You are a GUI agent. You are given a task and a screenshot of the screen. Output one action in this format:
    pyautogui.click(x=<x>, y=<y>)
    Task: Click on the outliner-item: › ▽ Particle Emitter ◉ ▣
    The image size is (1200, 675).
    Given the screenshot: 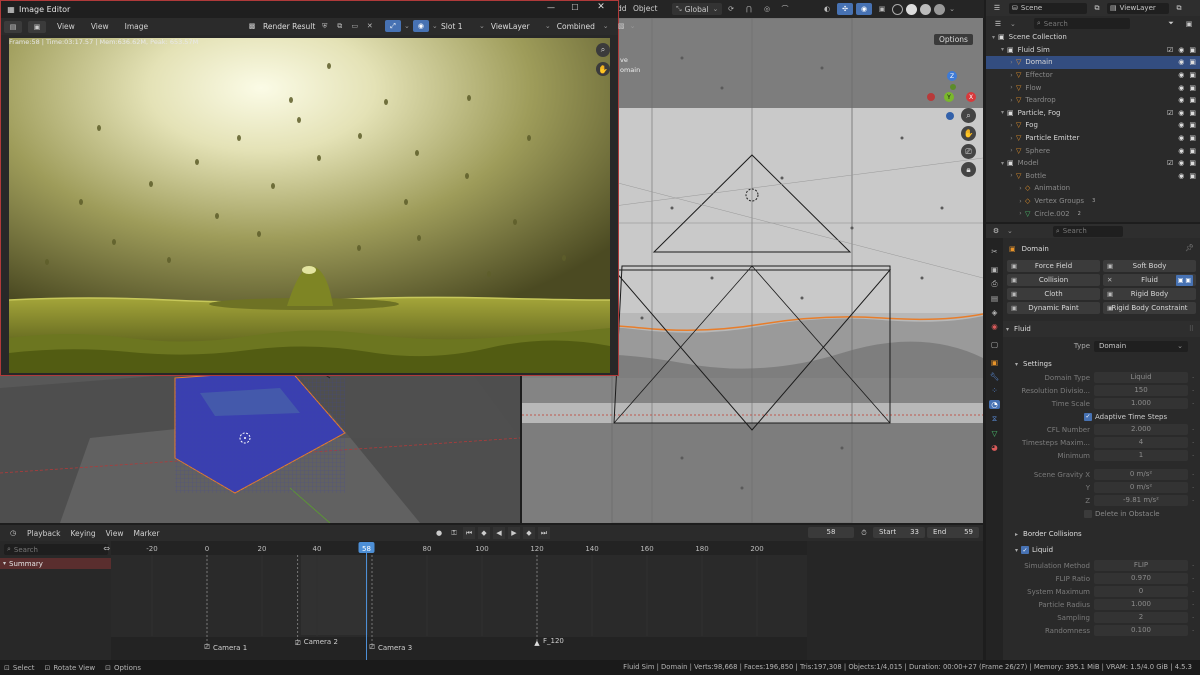 What is the action you would take?
    pyautogui.click(x=1093, y=138)
    